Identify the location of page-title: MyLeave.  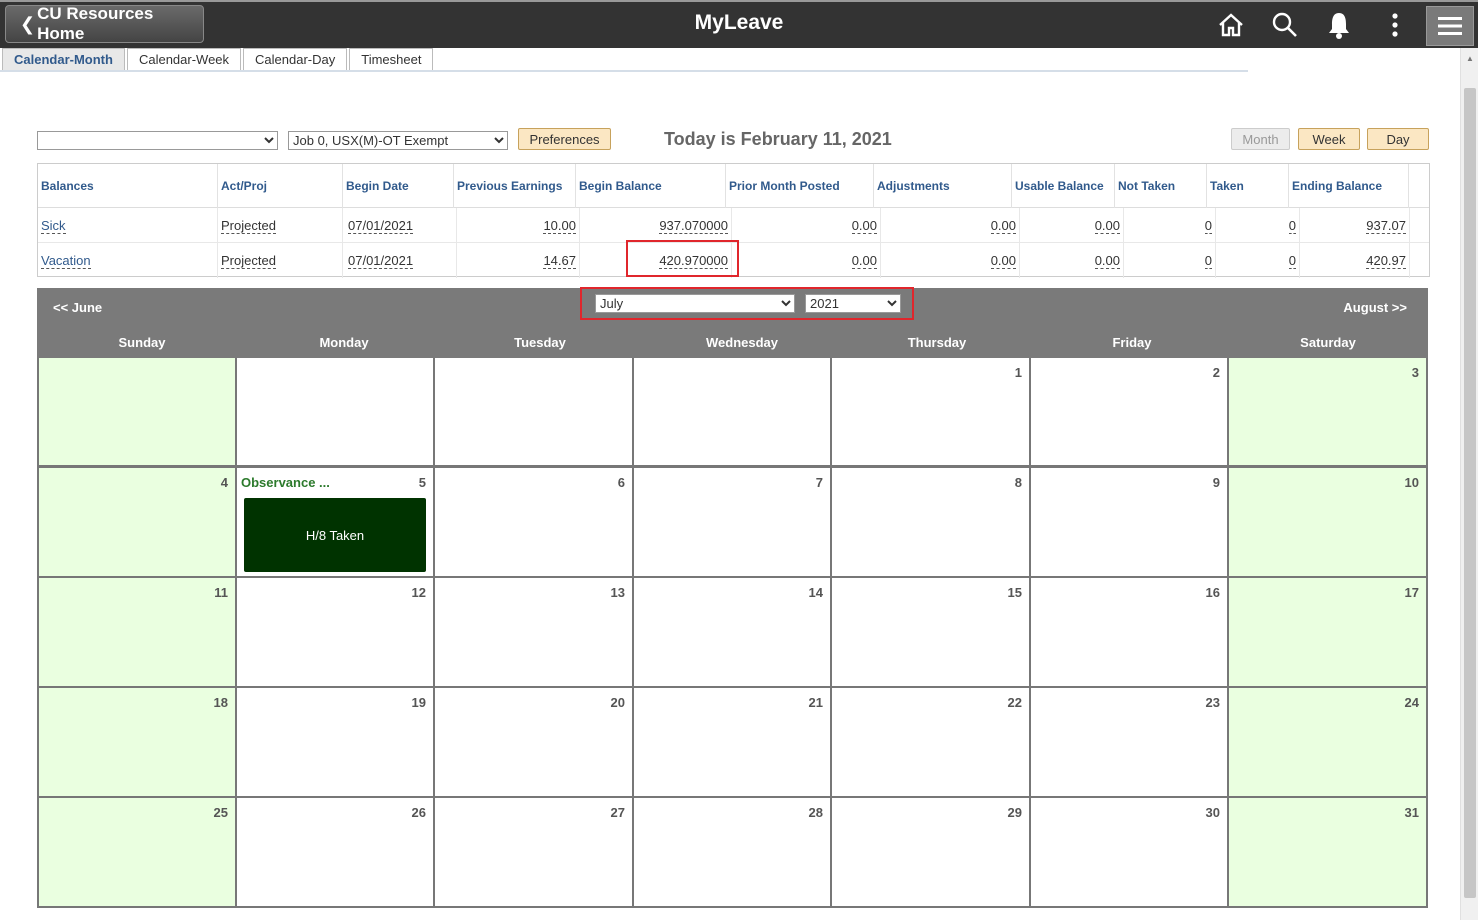
(739, 22).